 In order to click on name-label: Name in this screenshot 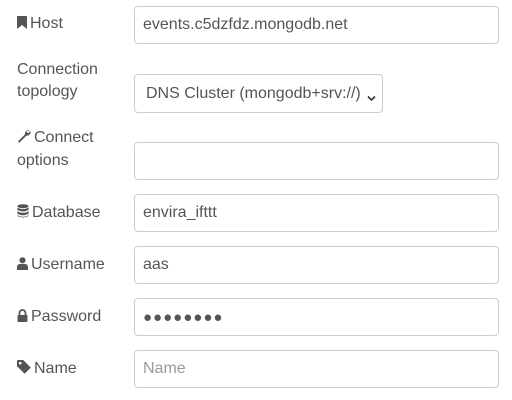, I will do `click(47, 368)`.